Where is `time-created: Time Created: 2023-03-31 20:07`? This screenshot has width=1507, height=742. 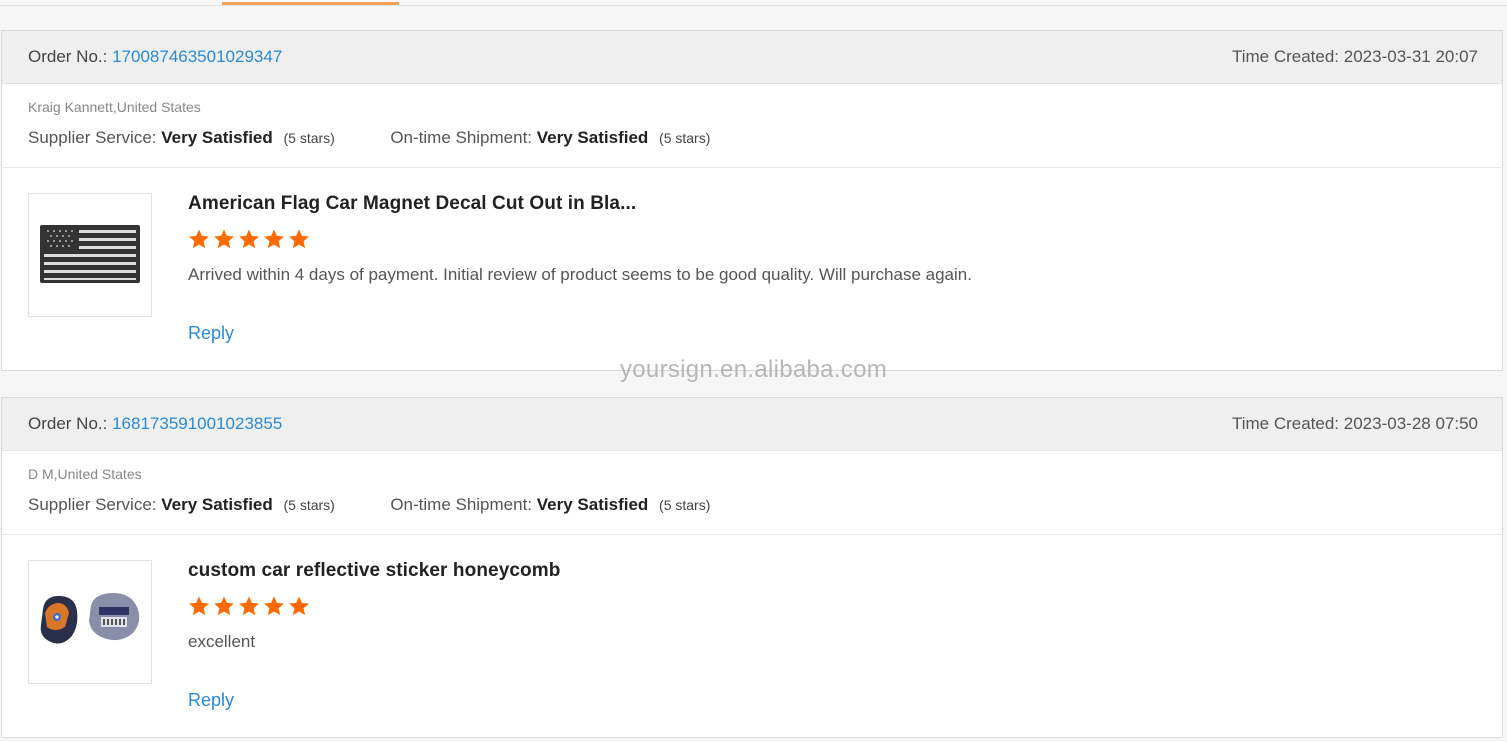
time-created: Time Created: 2023-03-31 20:07 is located at coordinates (1355, 57).